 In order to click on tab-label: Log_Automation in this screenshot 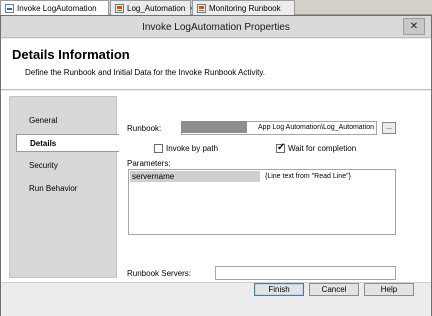, I will do `click(156, 8)`.